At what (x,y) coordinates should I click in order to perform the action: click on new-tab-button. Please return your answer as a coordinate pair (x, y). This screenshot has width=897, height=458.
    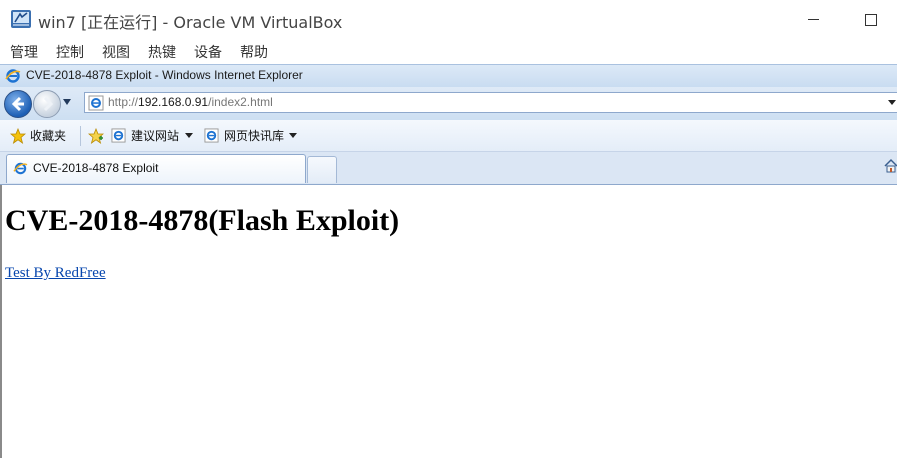
    Looking at the image, I should click on (322, 169).